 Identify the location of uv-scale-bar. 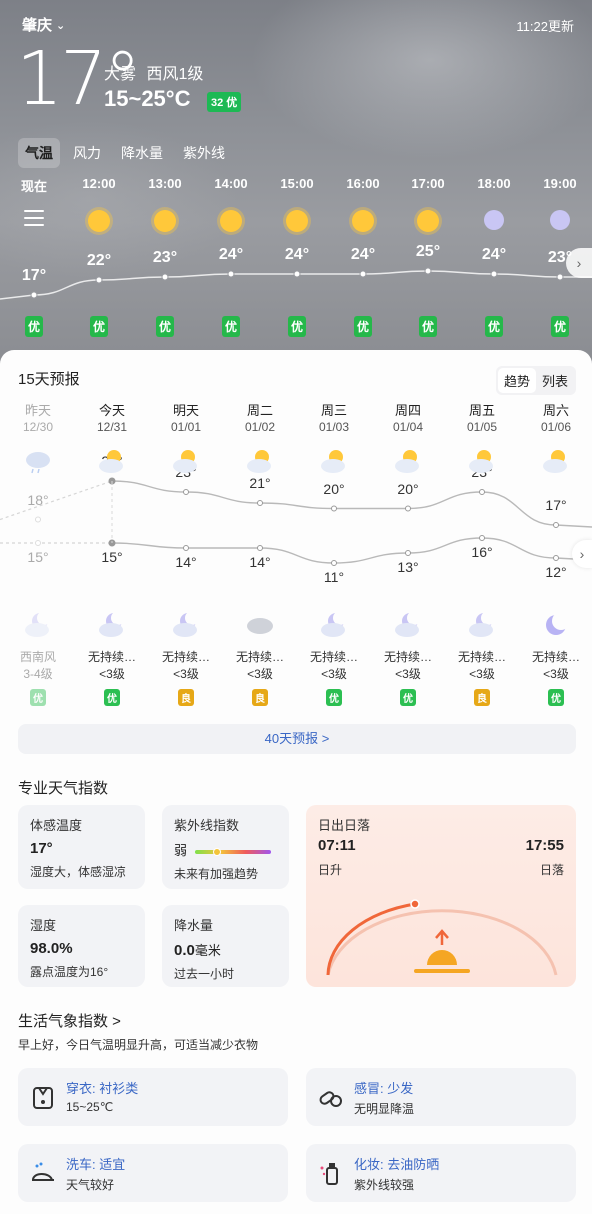
(233, 851).